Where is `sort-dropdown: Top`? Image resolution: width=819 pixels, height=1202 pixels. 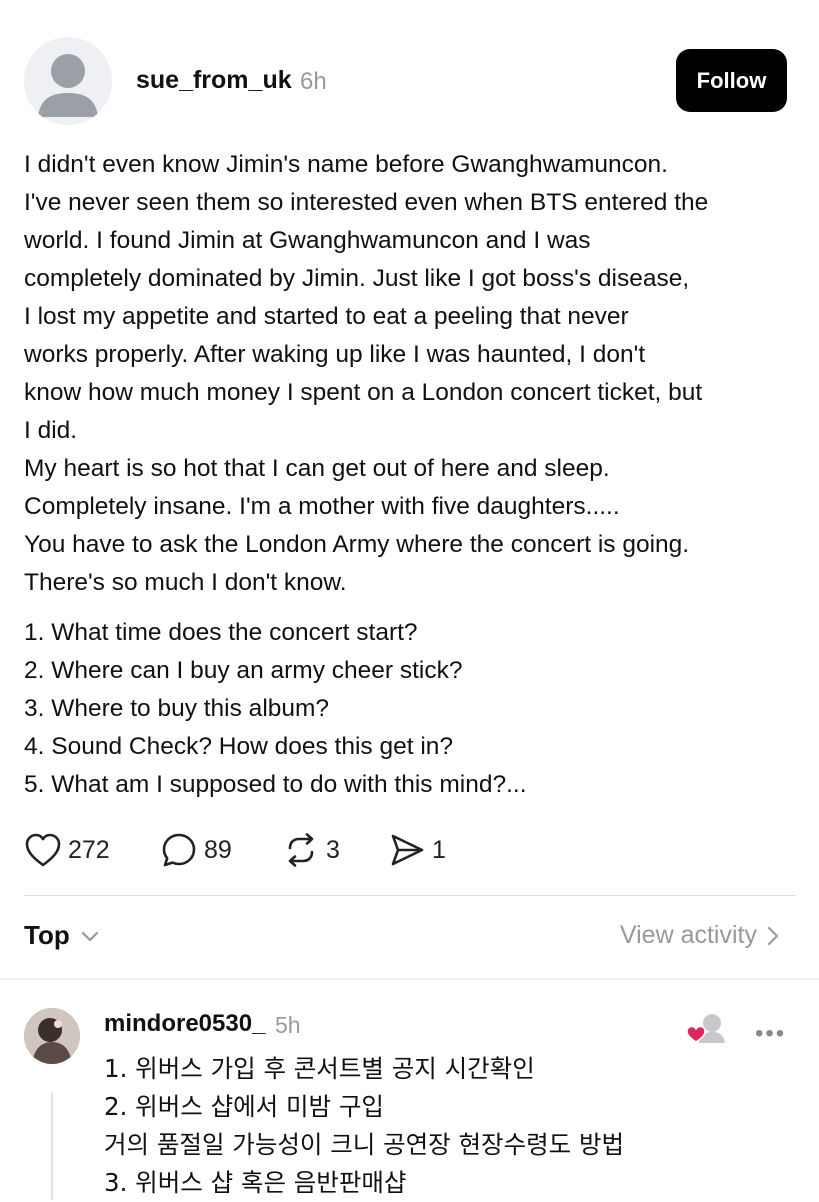 sort-dropdown: Top is located at coordinates (63, 935).